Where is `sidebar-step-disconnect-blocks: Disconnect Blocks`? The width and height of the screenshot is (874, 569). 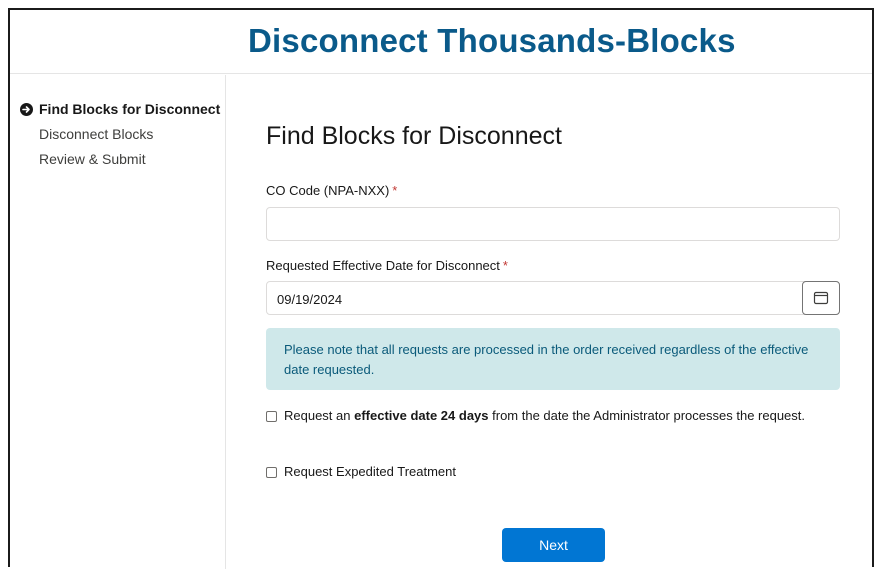
sidebar-step-disconnect-blocks: Disconnect Blocks is located at coordinates (96, 134).